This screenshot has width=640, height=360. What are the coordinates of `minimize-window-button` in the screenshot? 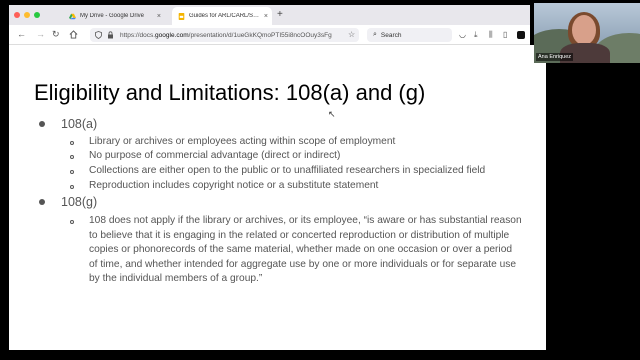 It's located at (27, 15).